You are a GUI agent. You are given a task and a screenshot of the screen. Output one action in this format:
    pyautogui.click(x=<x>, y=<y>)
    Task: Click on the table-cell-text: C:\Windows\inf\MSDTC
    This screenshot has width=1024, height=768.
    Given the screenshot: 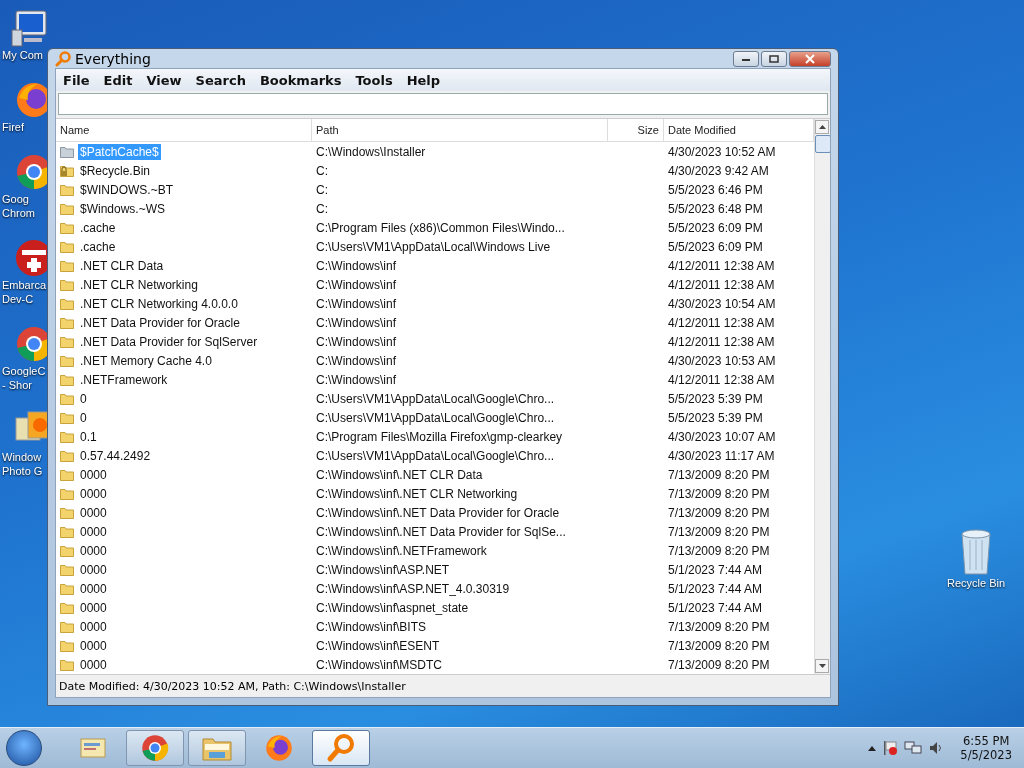 What is the action you would take?
    pyautogui.click(x=379, y=664)
    